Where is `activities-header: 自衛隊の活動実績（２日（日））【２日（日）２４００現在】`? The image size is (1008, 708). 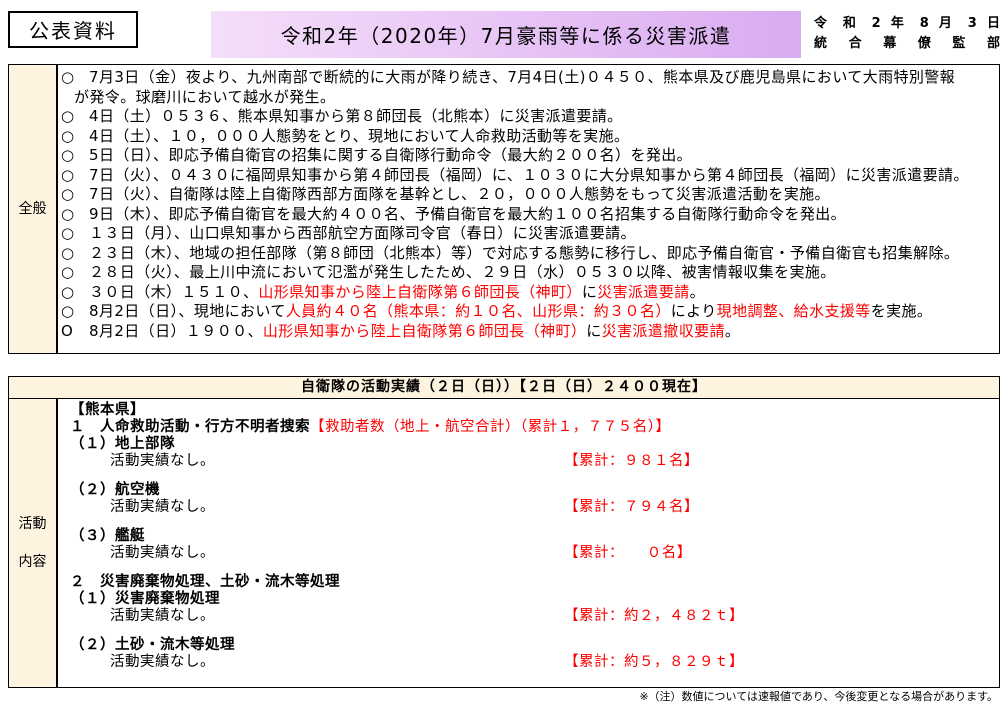
activities-header: 自衛隊の活動実績（２日（日））【２日（日）２４００現在】 is located at coordinates (504, 388).